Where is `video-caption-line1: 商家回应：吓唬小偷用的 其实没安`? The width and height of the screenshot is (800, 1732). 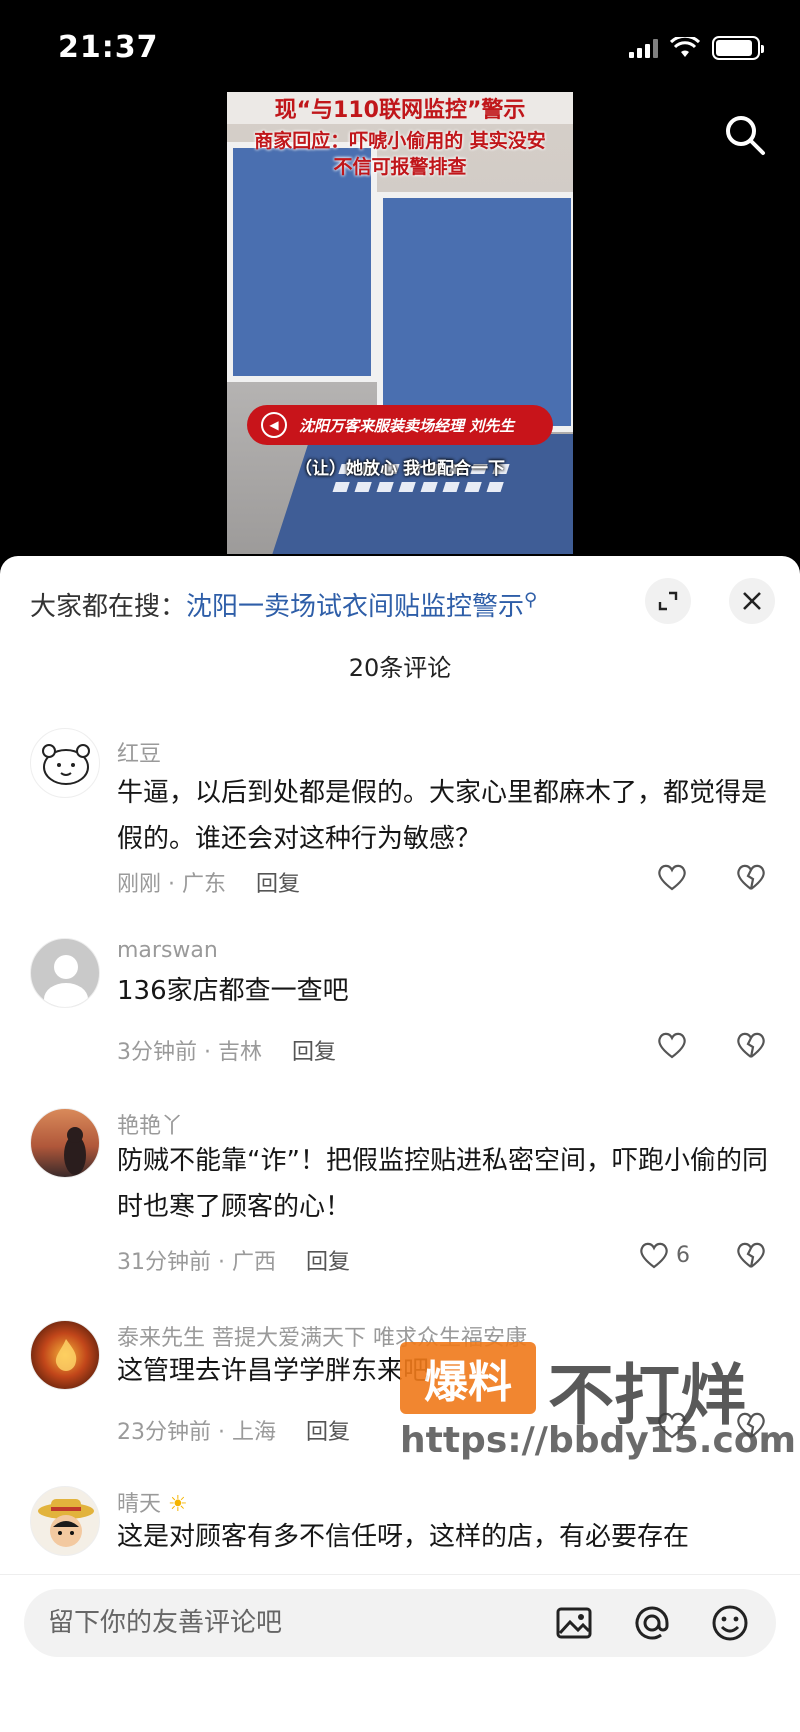
video-caption-line1: 商家回应：吓唬小偷用的 其实没安 is located at coordinates (400, 141).